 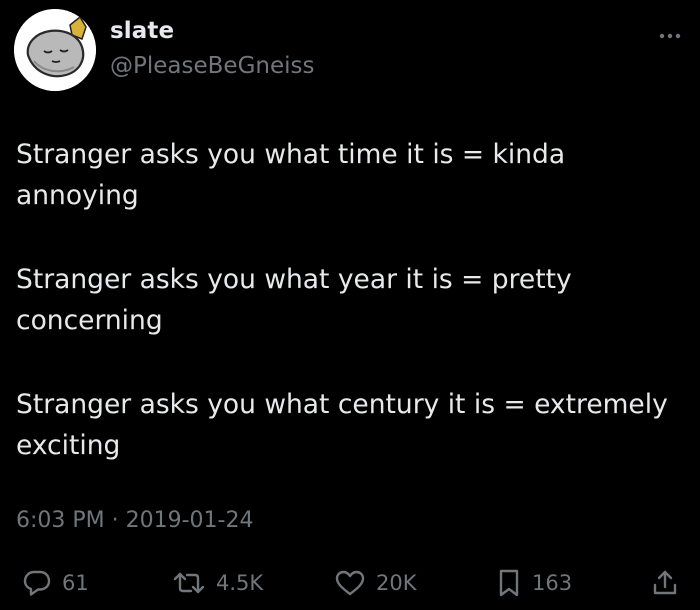 What do you see at coordinates (240, 583) in the screenshot?
I see `retweet-count: 4.5K` at bounding box center [240, 583].